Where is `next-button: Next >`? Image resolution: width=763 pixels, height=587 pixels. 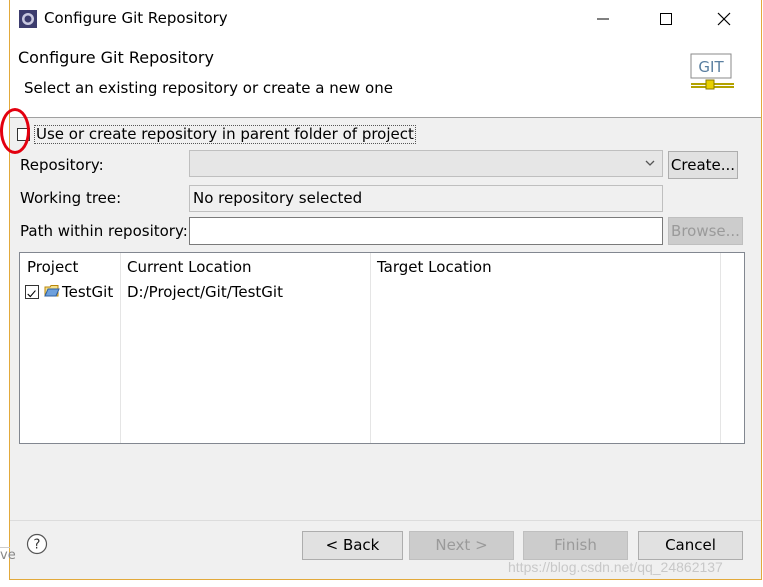 next-button: Next > is located at coordinates (461, 545).